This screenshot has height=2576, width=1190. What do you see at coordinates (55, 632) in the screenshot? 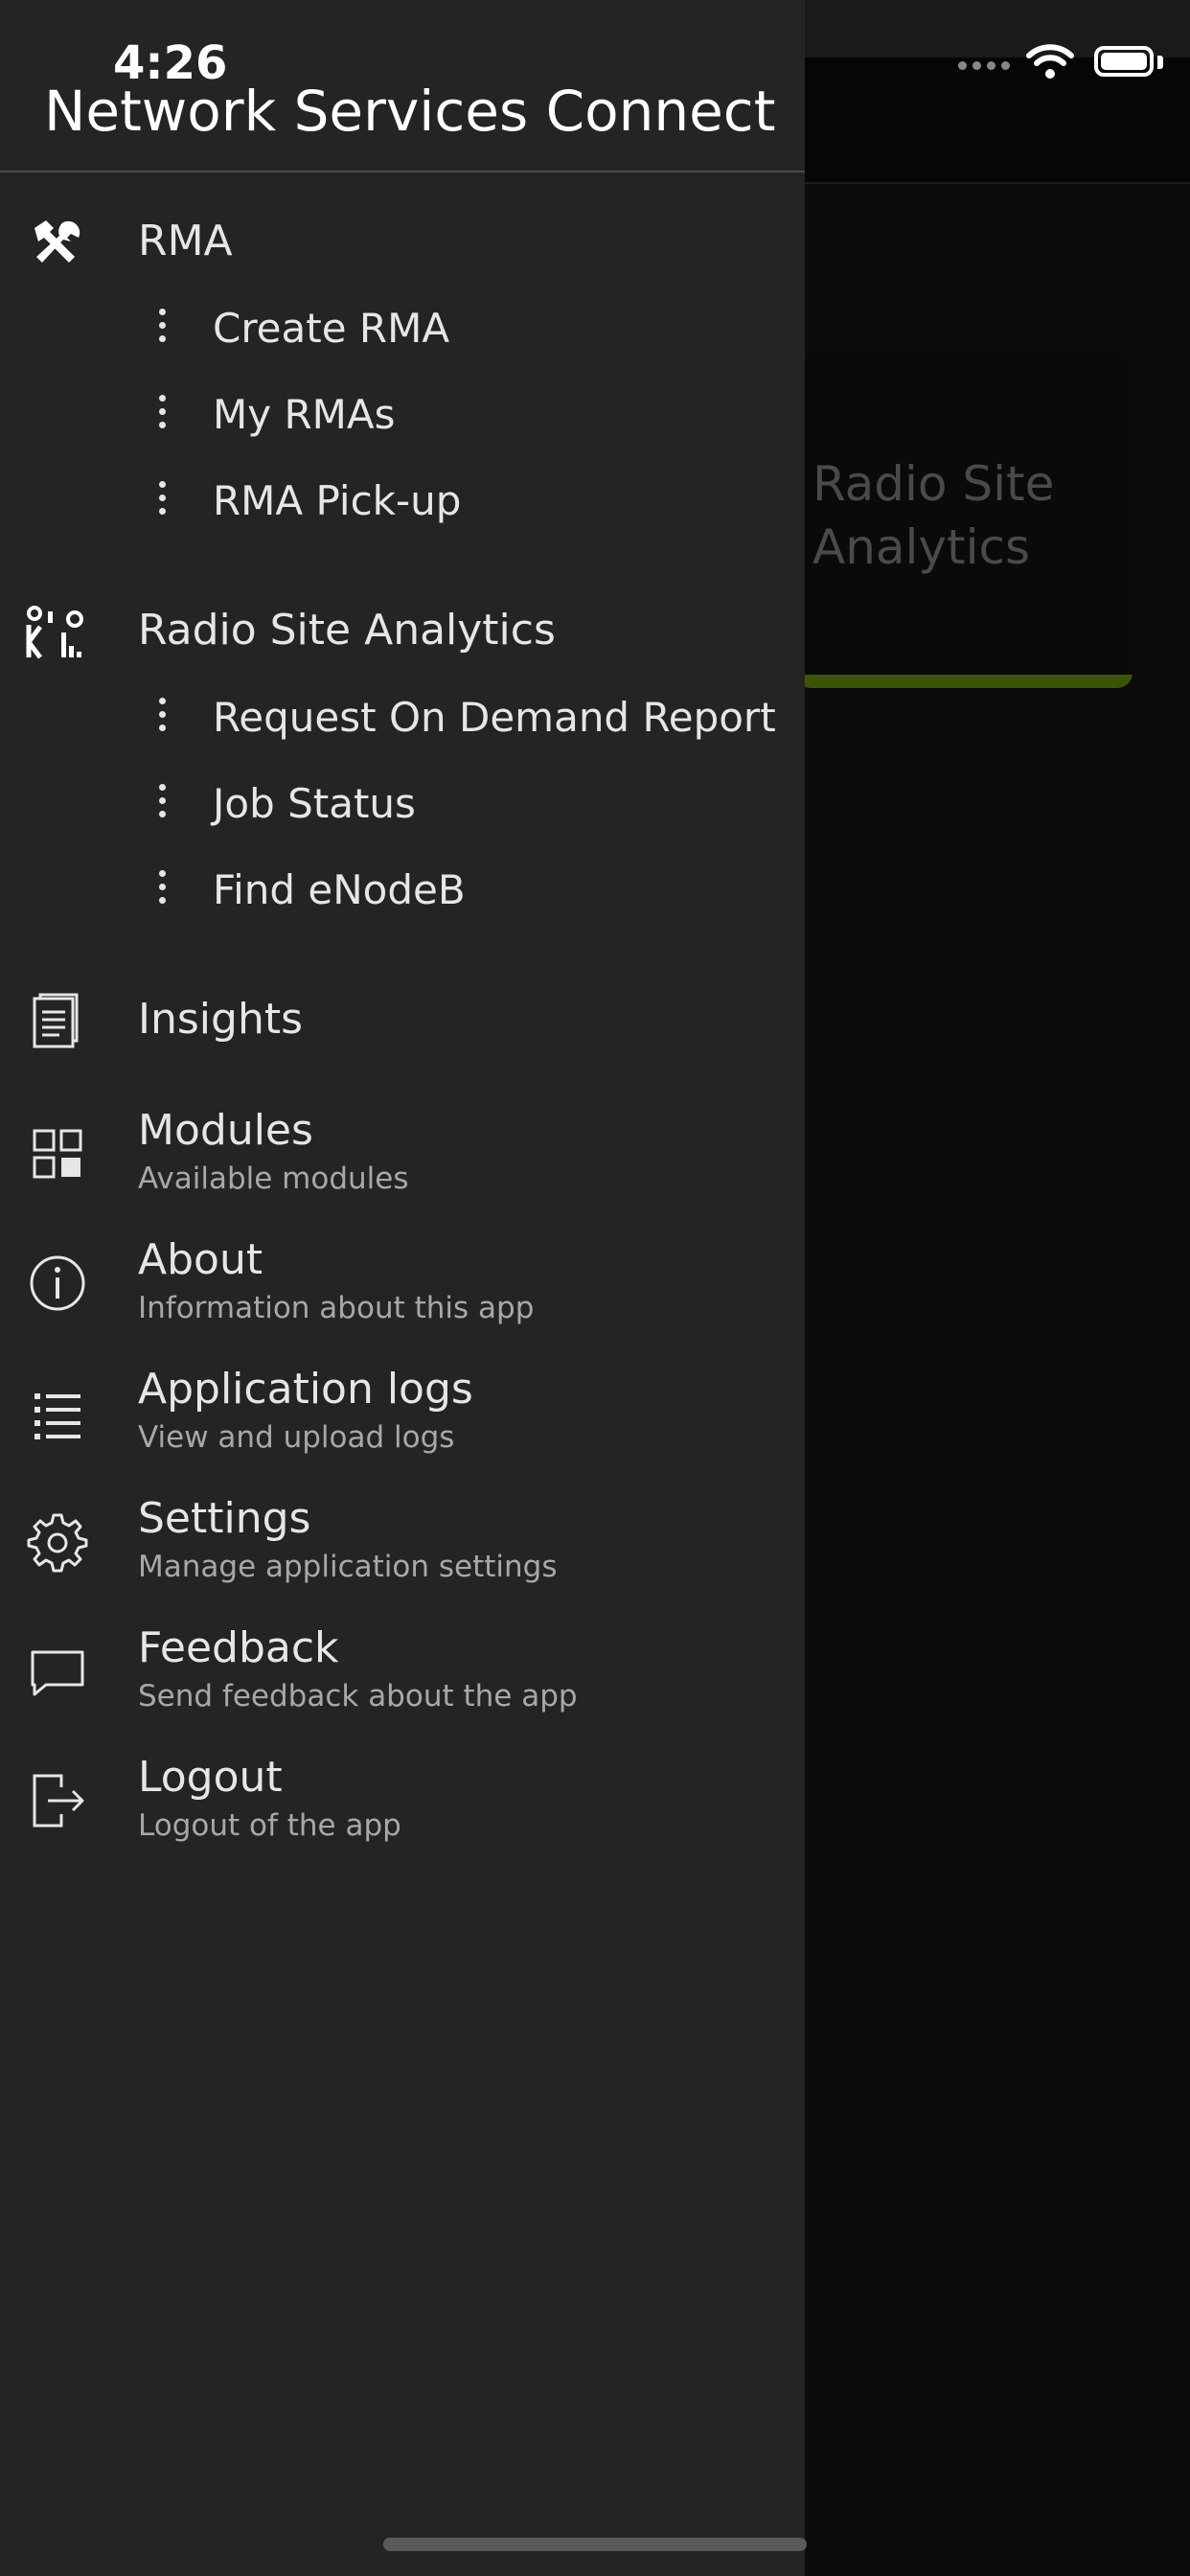
I see `site-analytics-icon` at bounding box center [55, 632].